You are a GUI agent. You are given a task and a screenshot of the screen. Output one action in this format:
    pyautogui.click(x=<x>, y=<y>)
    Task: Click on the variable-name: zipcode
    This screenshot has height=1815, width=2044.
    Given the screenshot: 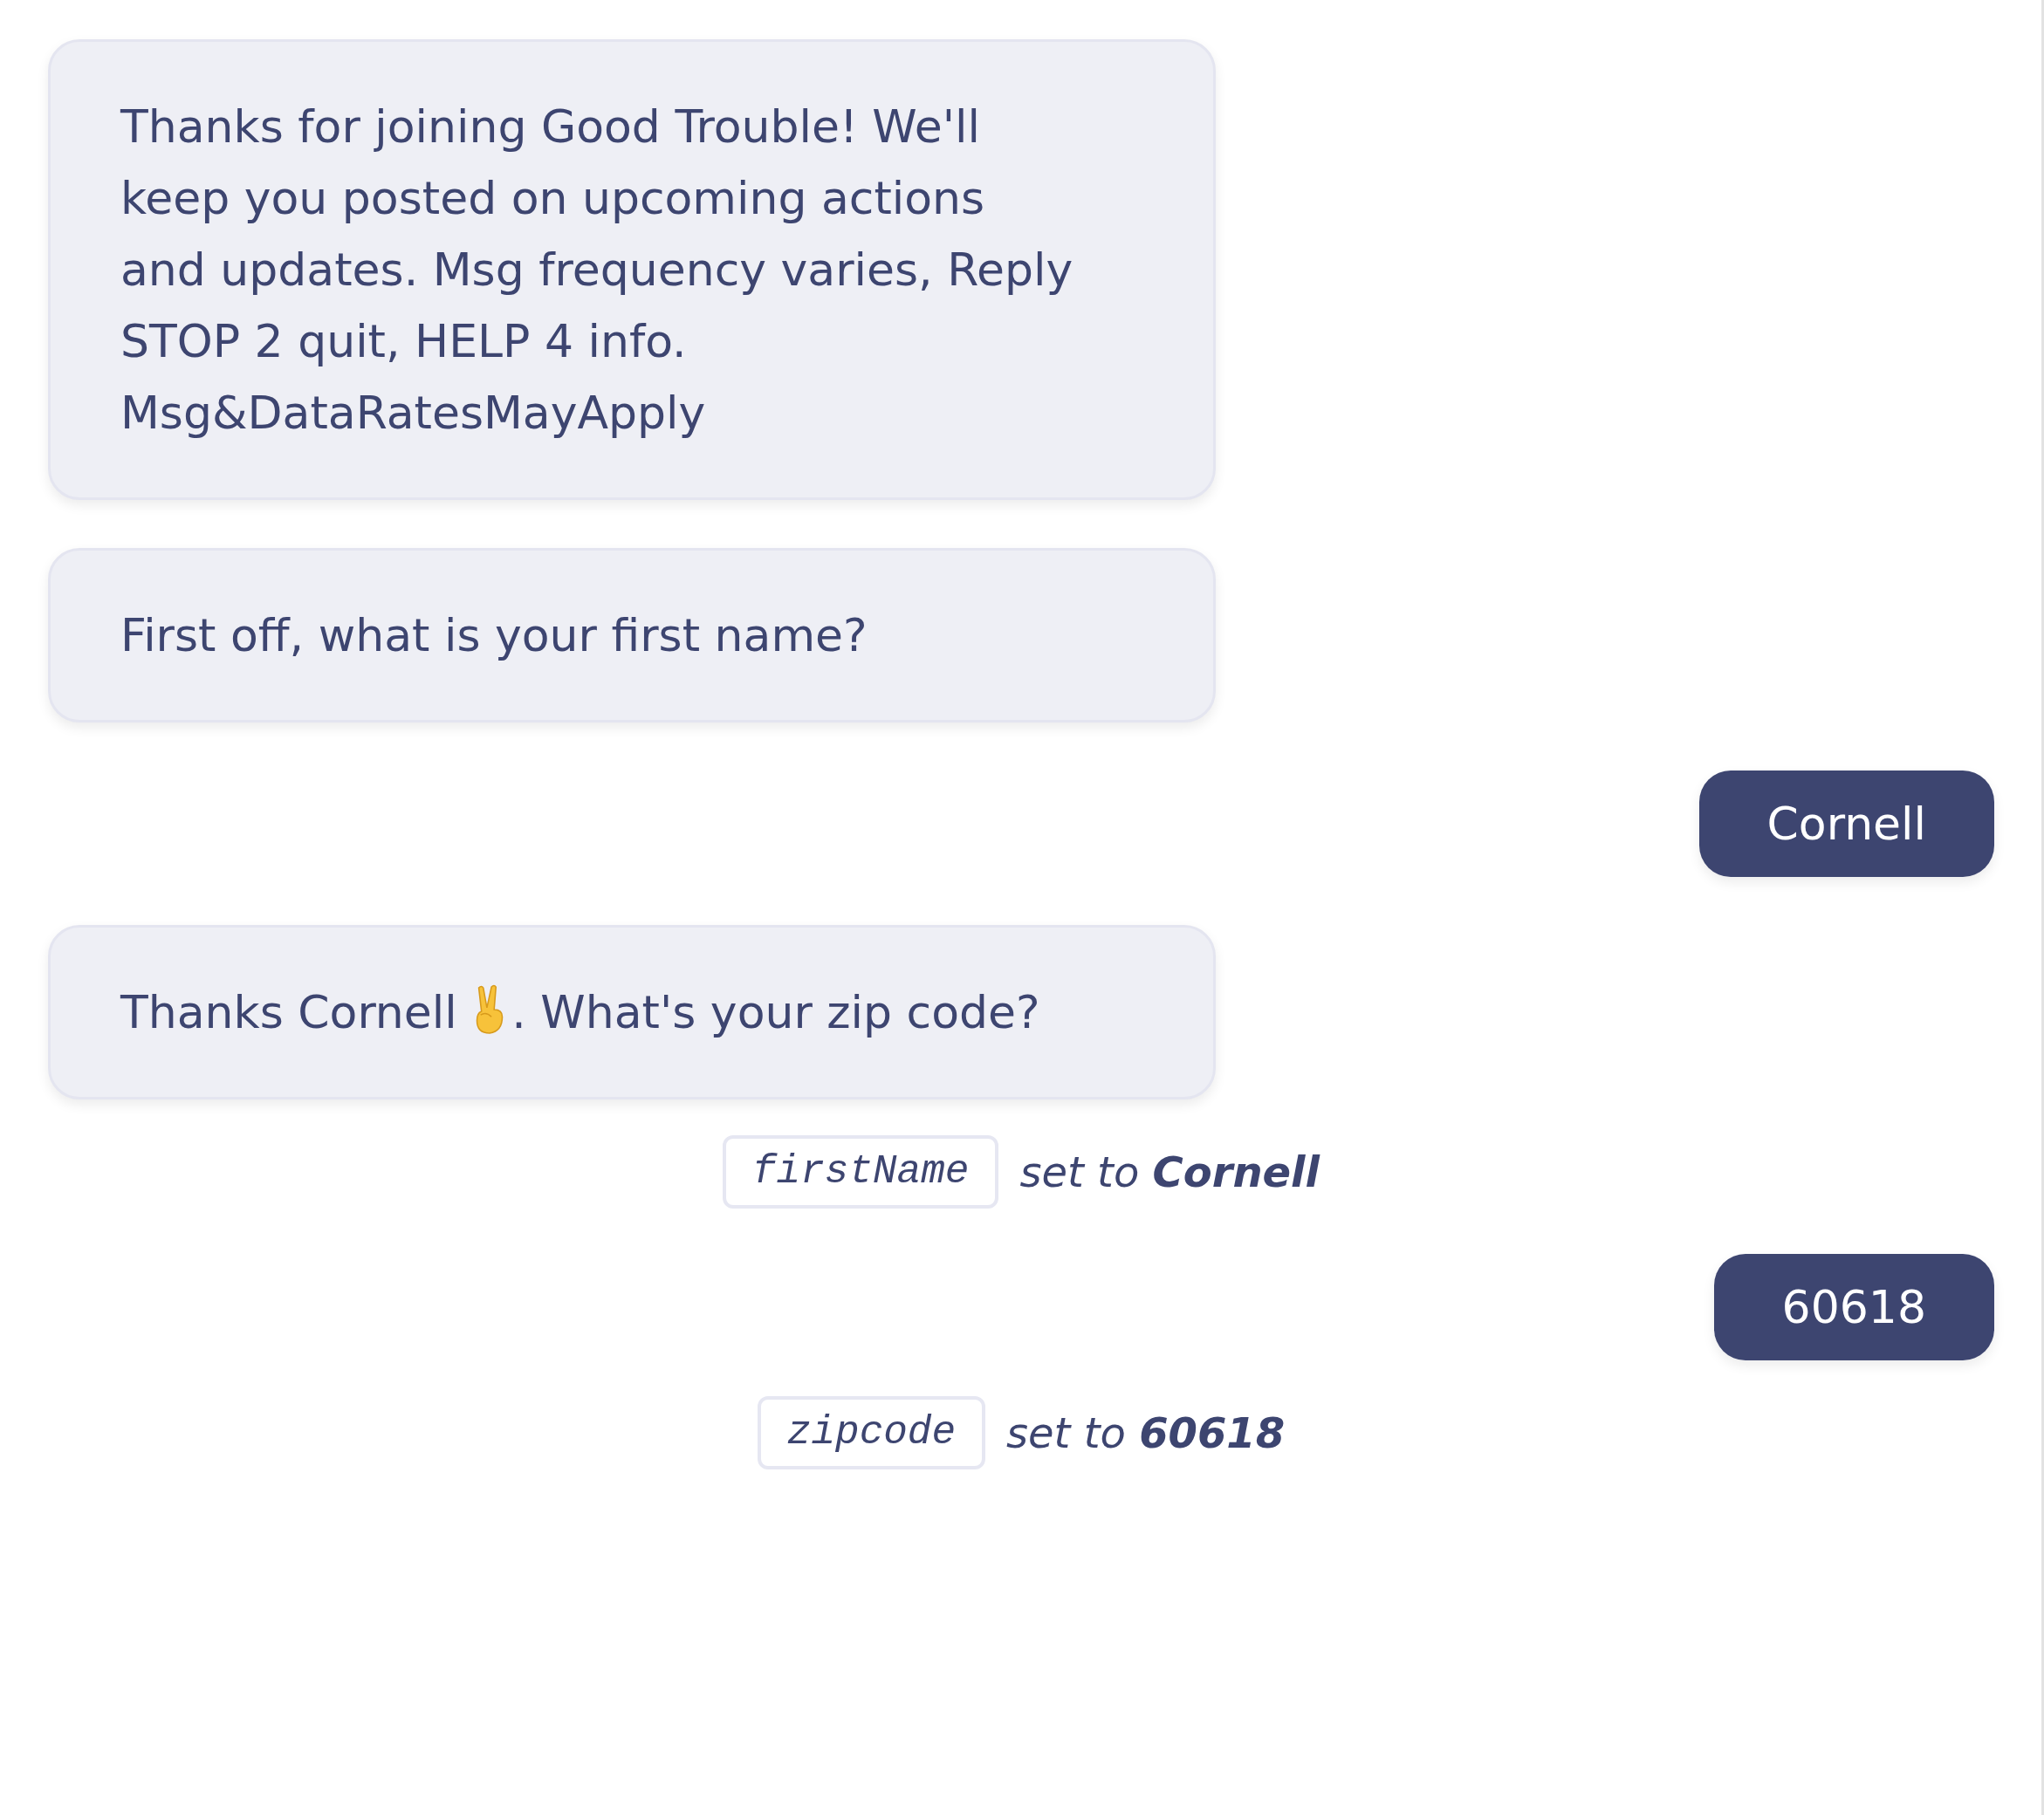 What is the action you would take?
    pyautogui.click(x=872, y=1432)
    